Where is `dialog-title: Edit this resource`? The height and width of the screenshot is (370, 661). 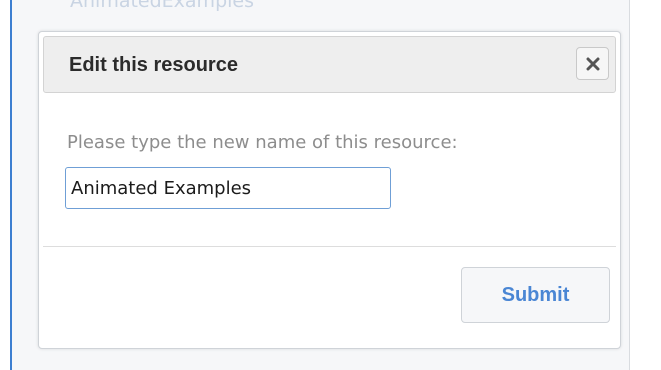
dialog-title: Edit this resource is located at coordinates (153, 65).